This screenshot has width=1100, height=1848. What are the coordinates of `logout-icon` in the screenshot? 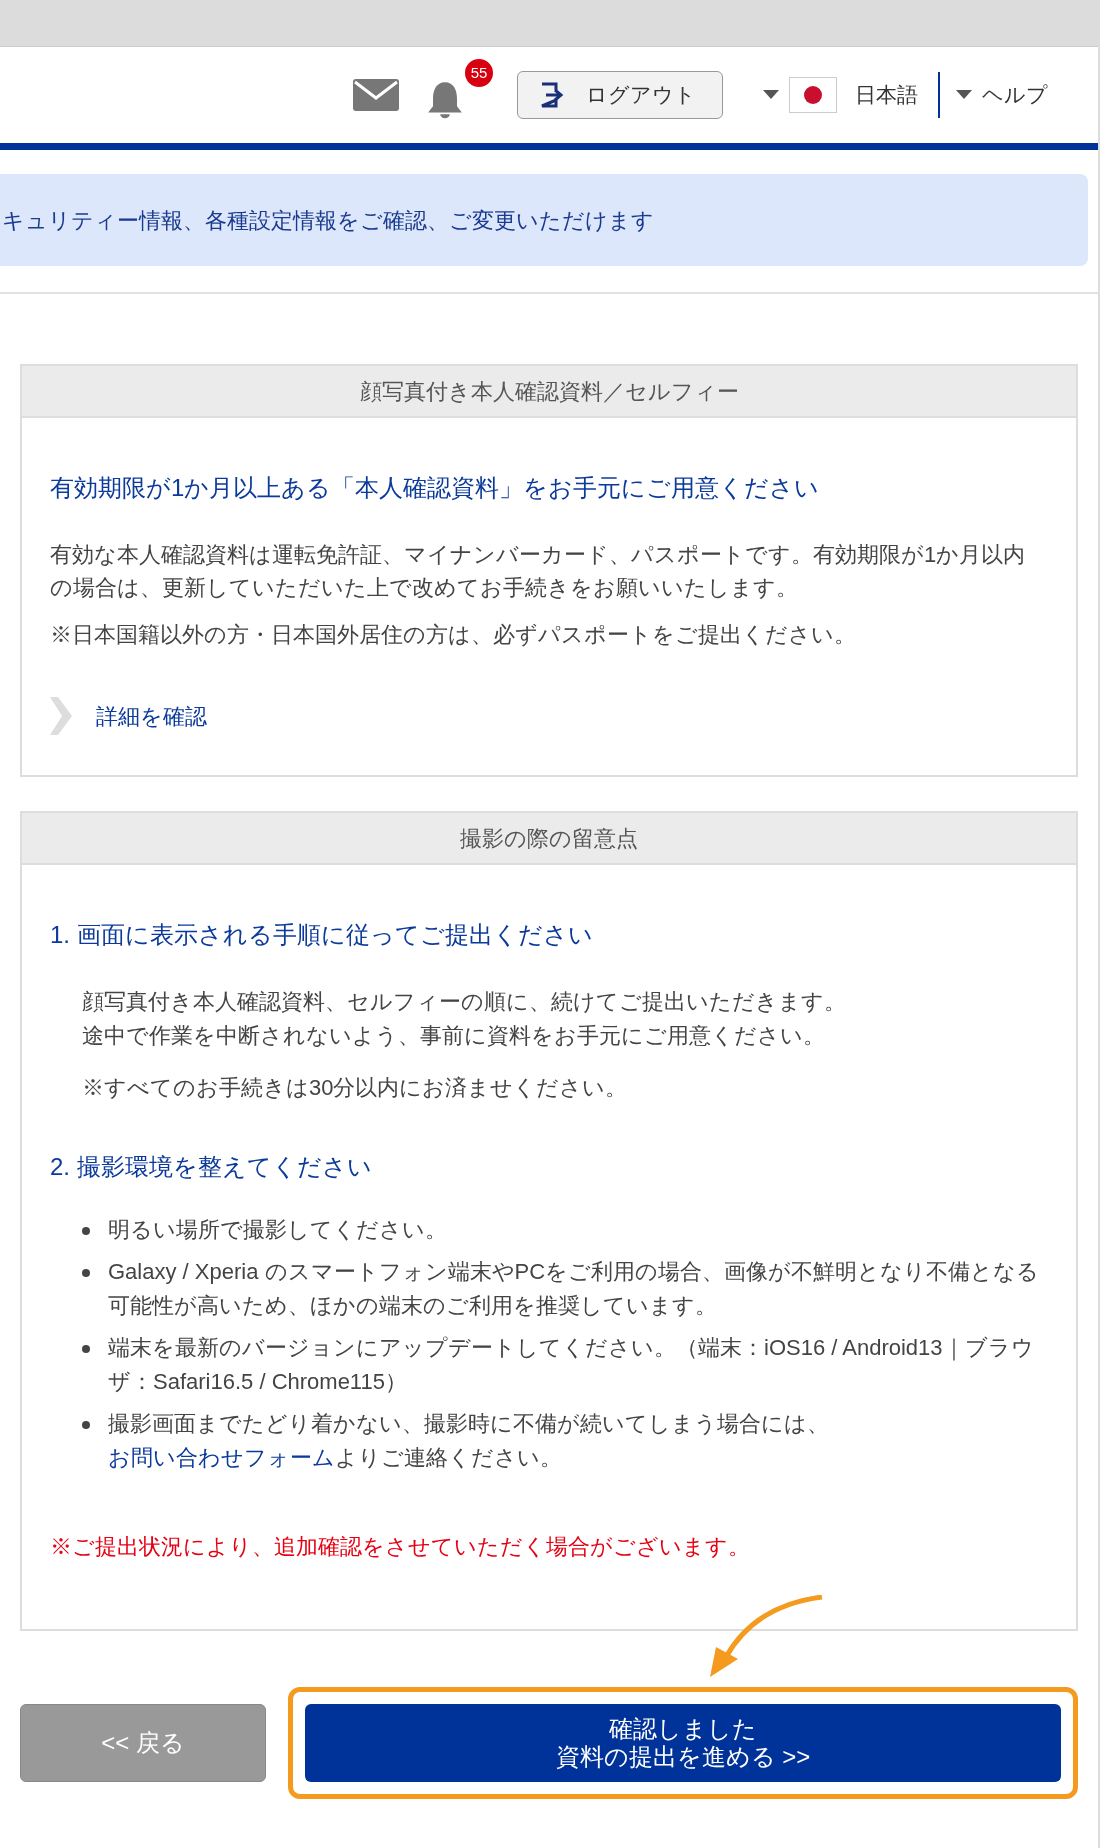 It's located at (552, 95).